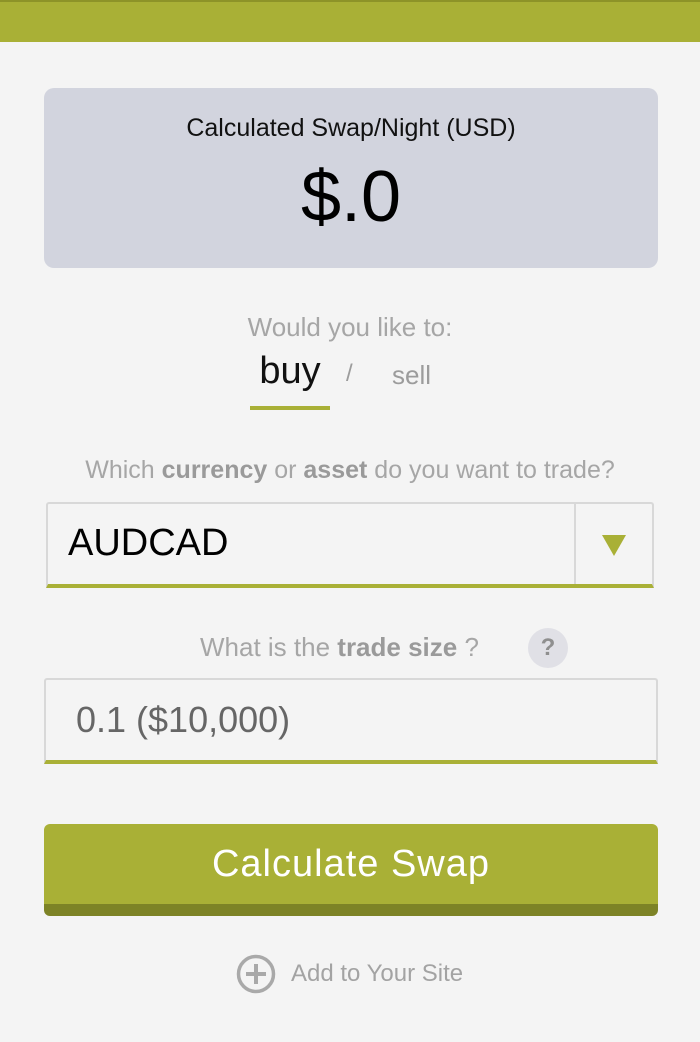  What do you see at coordinates (350, 327) in the screenshot?
I see `direction-prompt: Would you like to:` at bounding box center [350, 327].